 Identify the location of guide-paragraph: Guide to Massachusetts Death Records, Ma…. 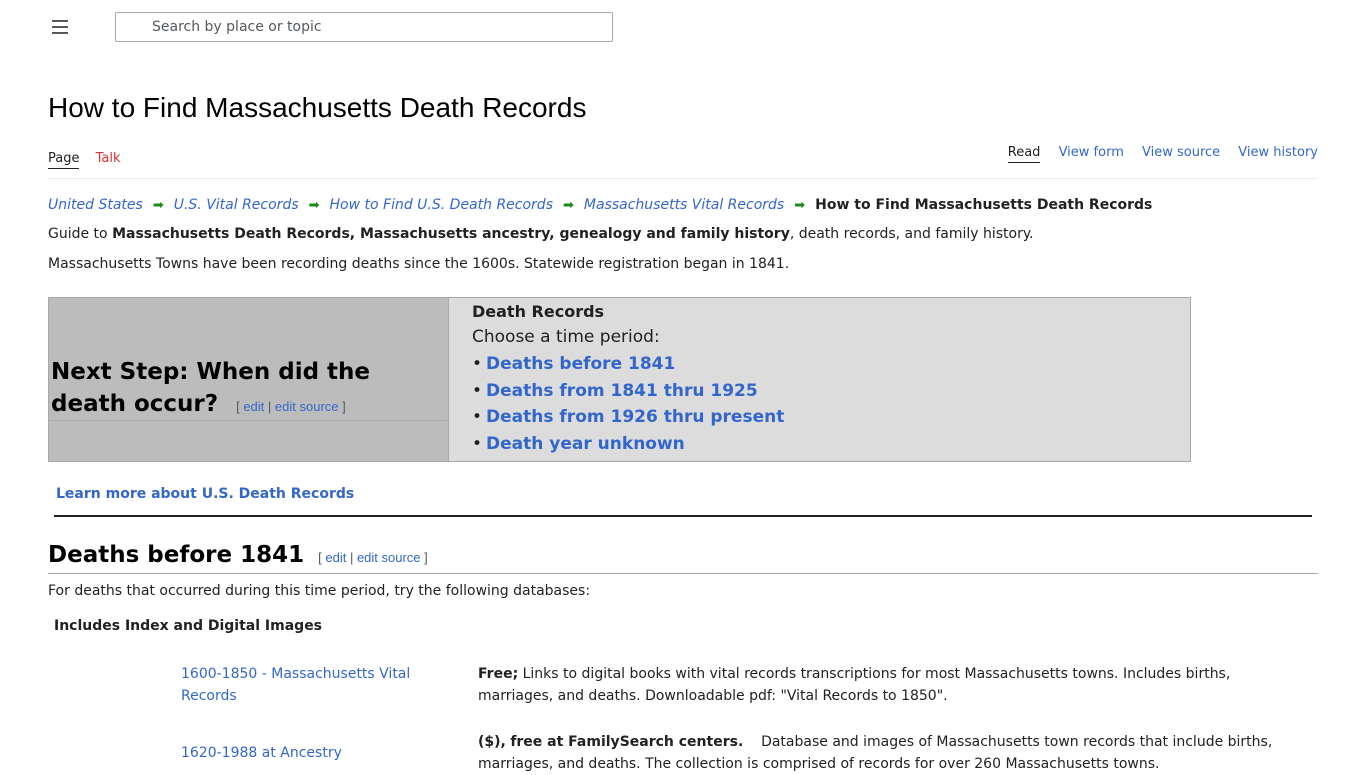
(541, 234).